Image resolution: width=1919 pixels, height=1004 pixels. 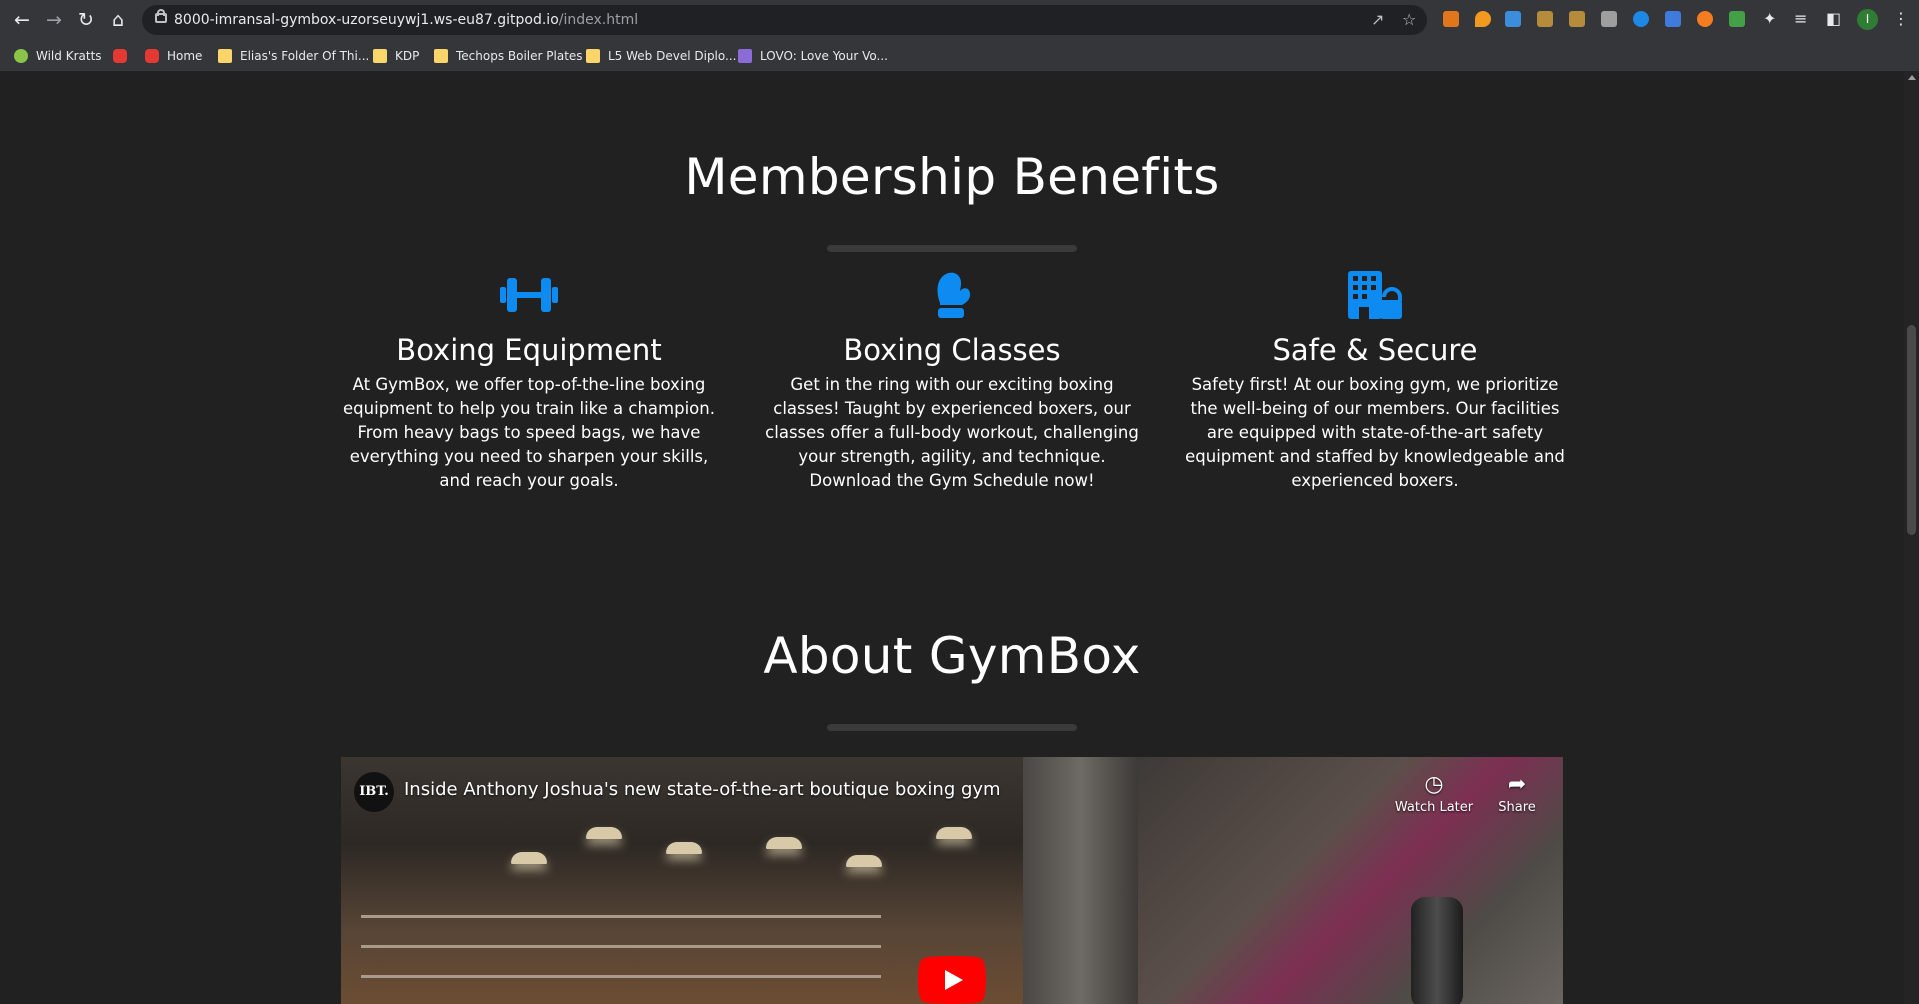 I want to click on lock-icon, so click(x=161, y=16).